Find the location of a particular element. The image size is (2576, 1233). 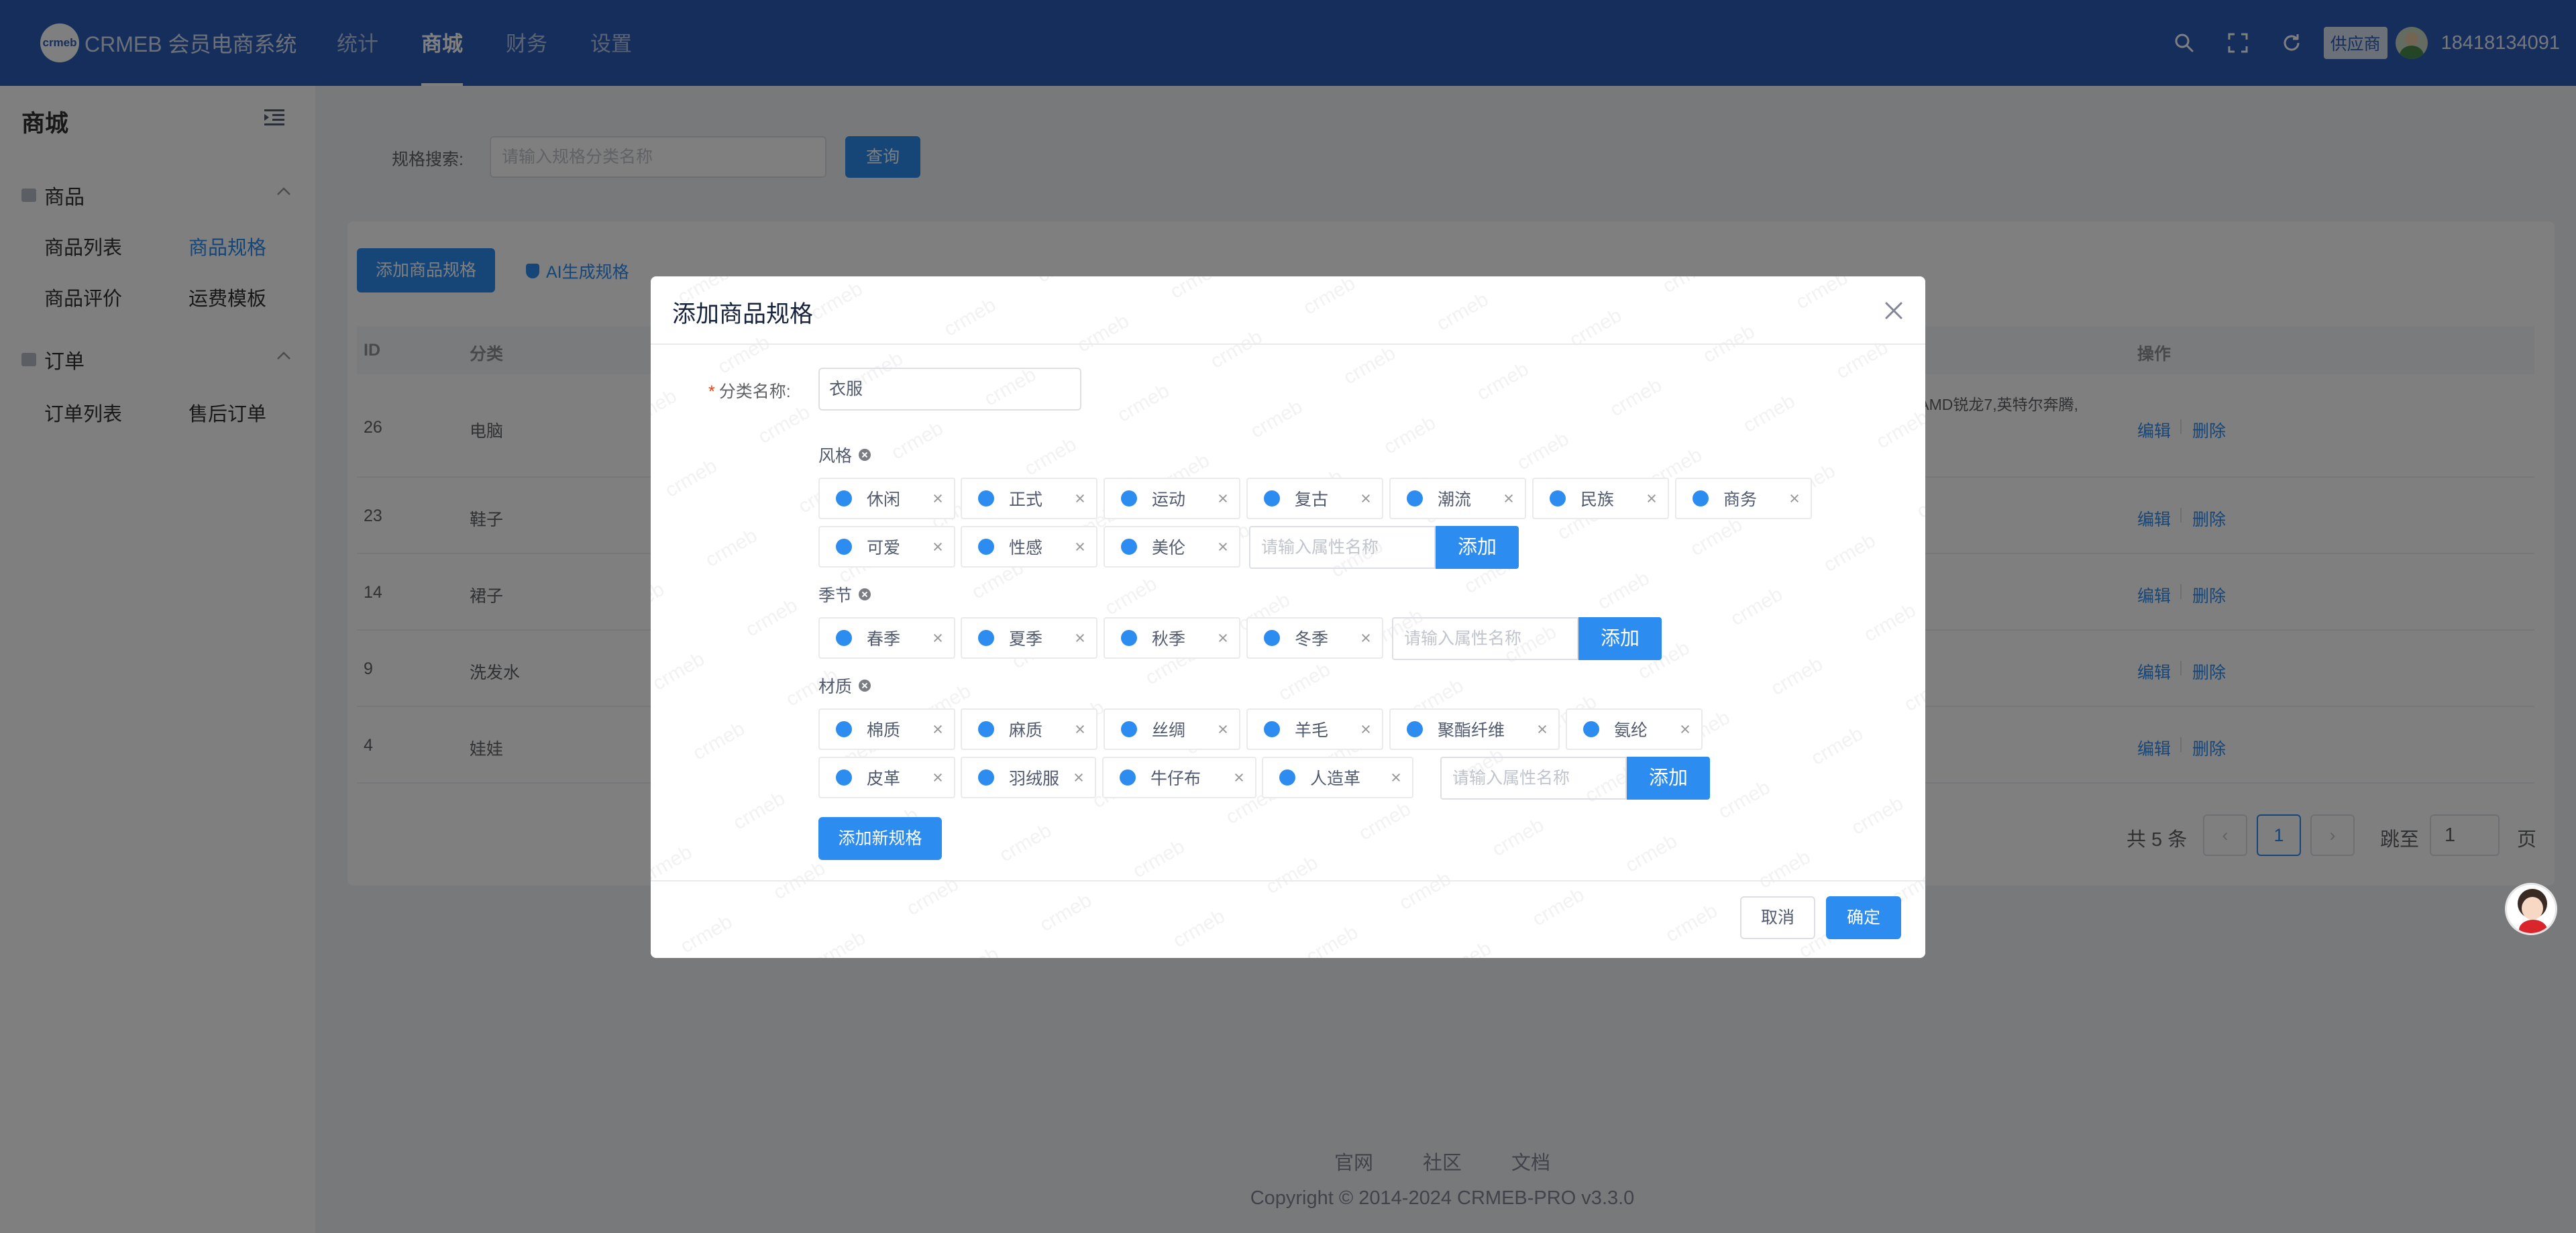

attr-chip: 羊毛 × is located at coordinates (1314, 729).